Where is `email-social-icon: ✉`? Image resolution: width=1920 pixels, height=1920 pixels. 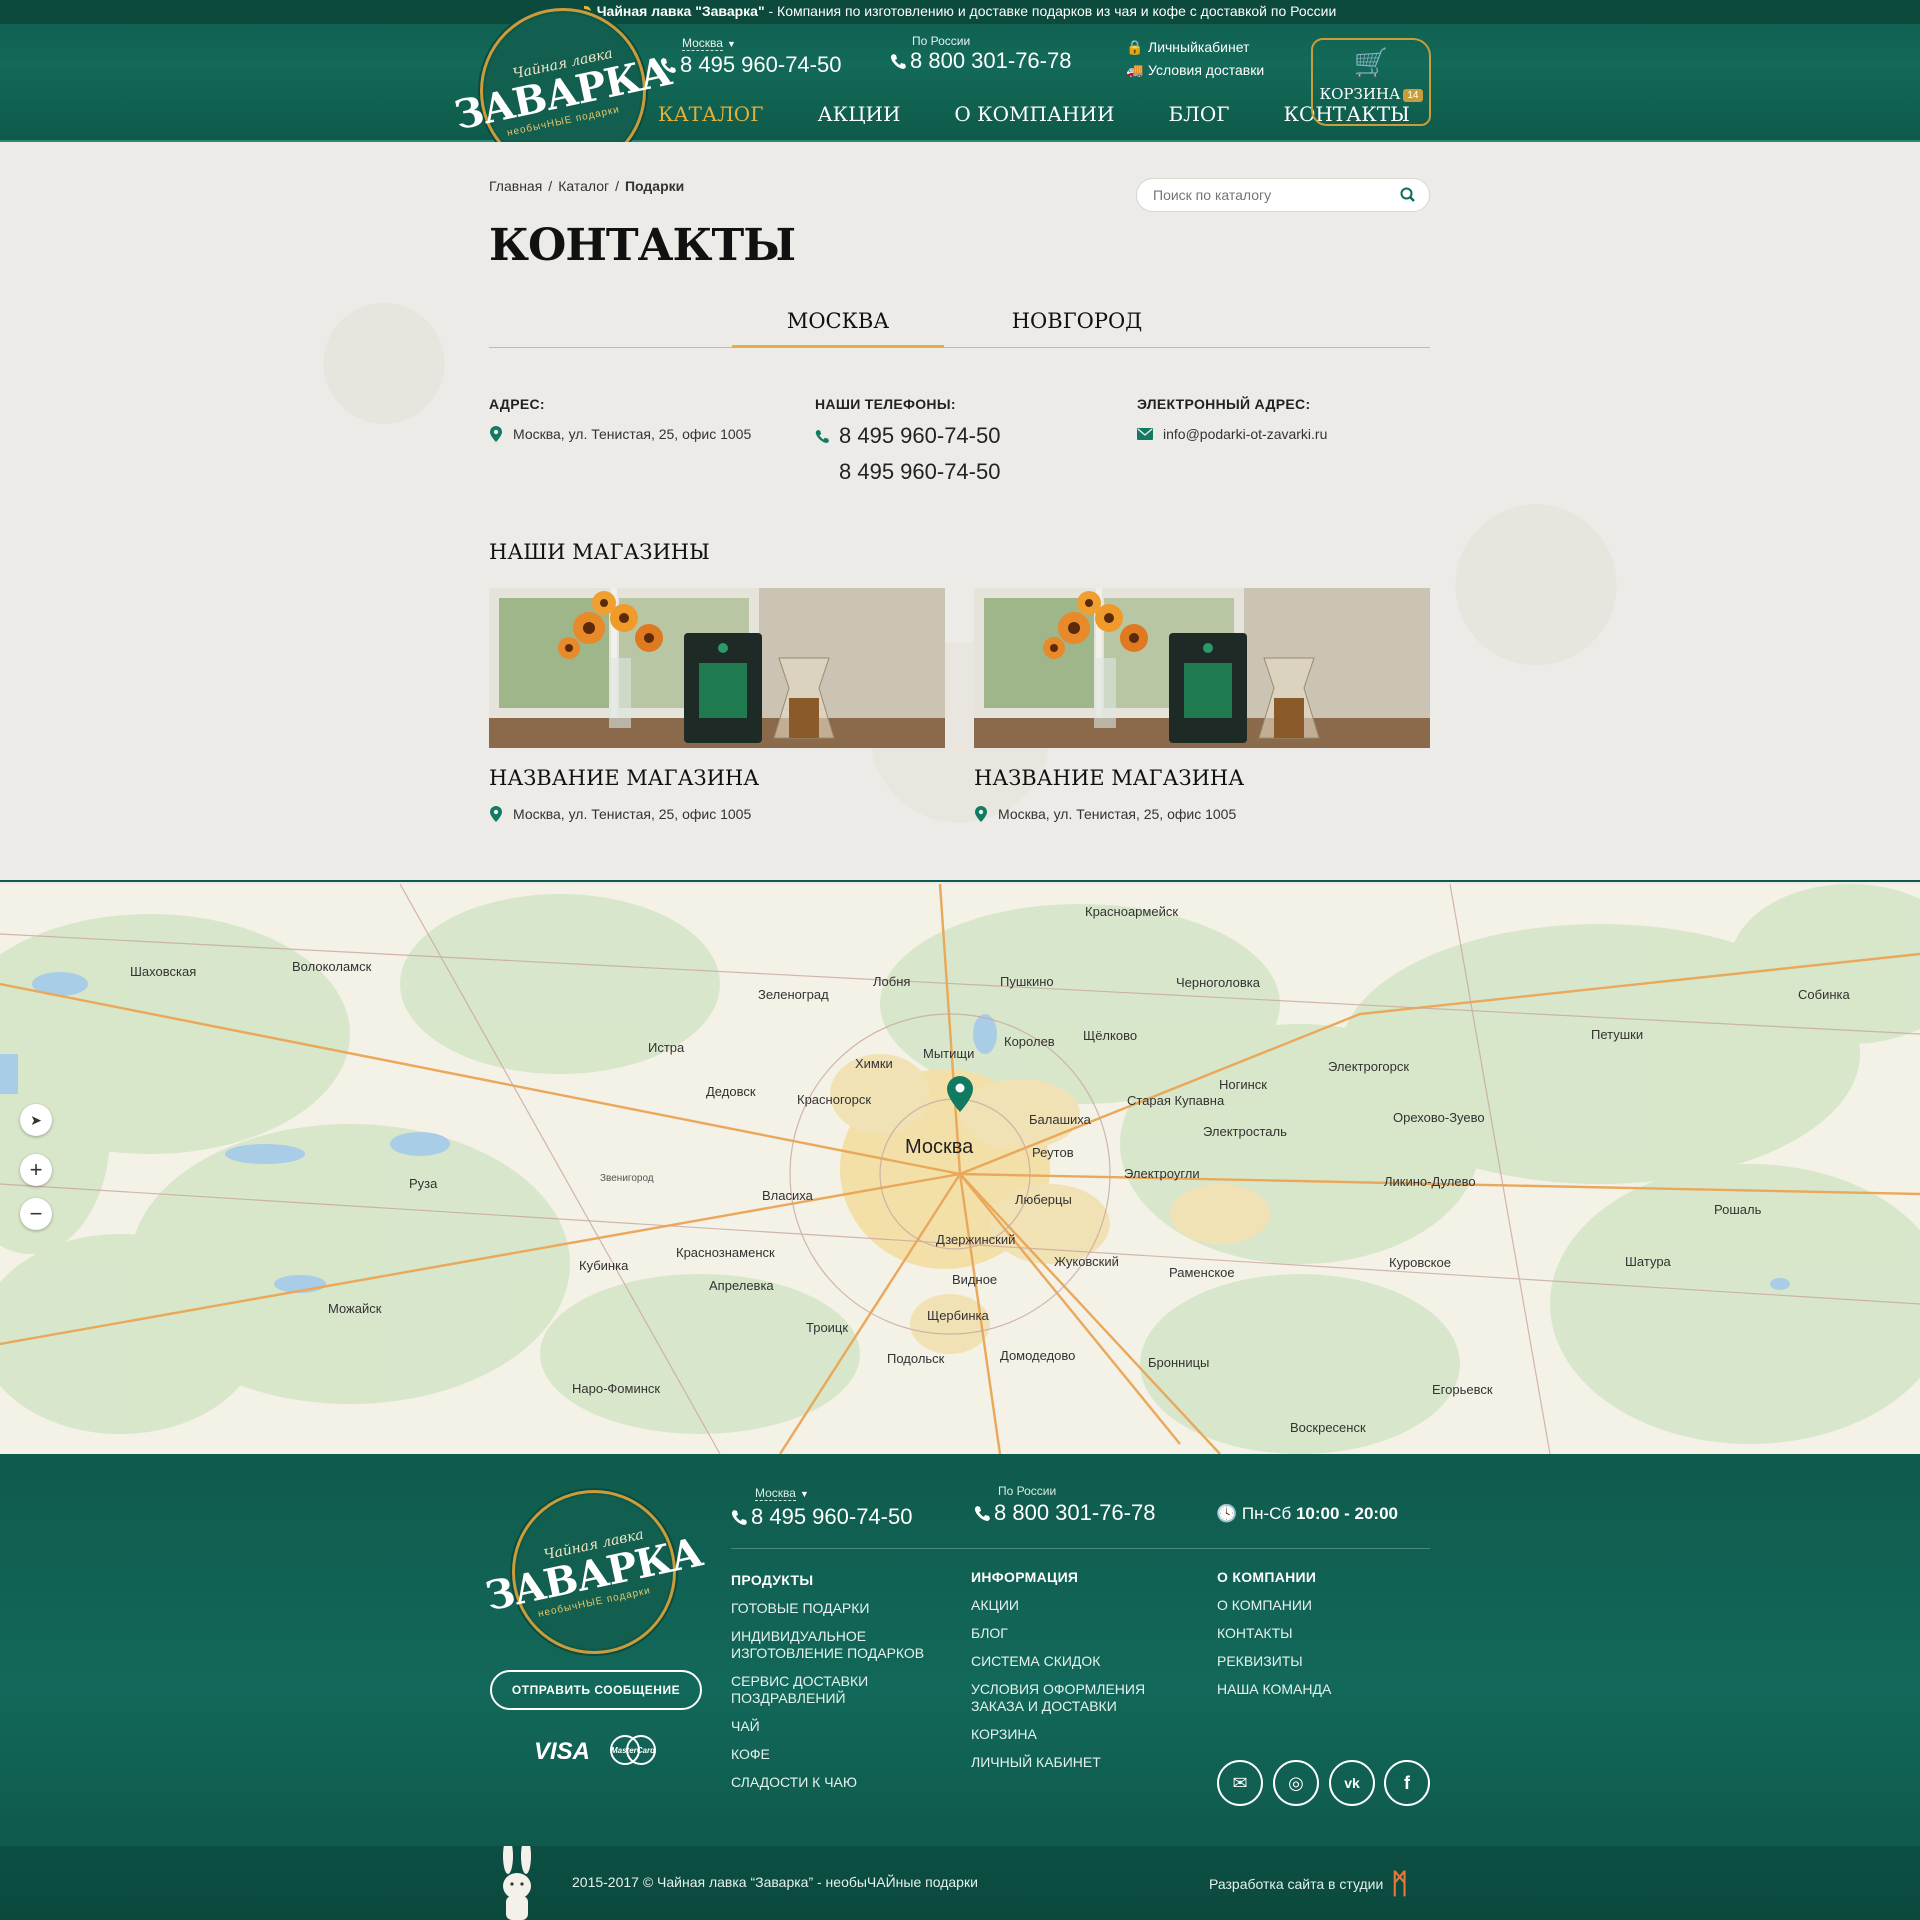 email-social-icon: ✉ is located at coordinates (1240, 1783).